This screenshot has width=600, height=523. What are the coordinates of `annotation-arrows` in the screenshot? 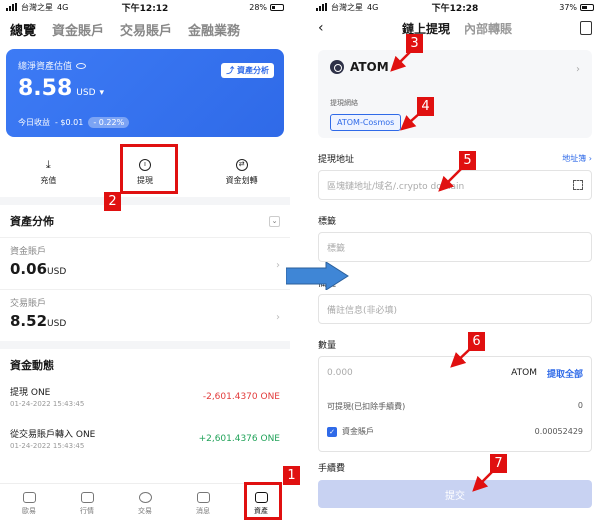 It's located at (441, 270).